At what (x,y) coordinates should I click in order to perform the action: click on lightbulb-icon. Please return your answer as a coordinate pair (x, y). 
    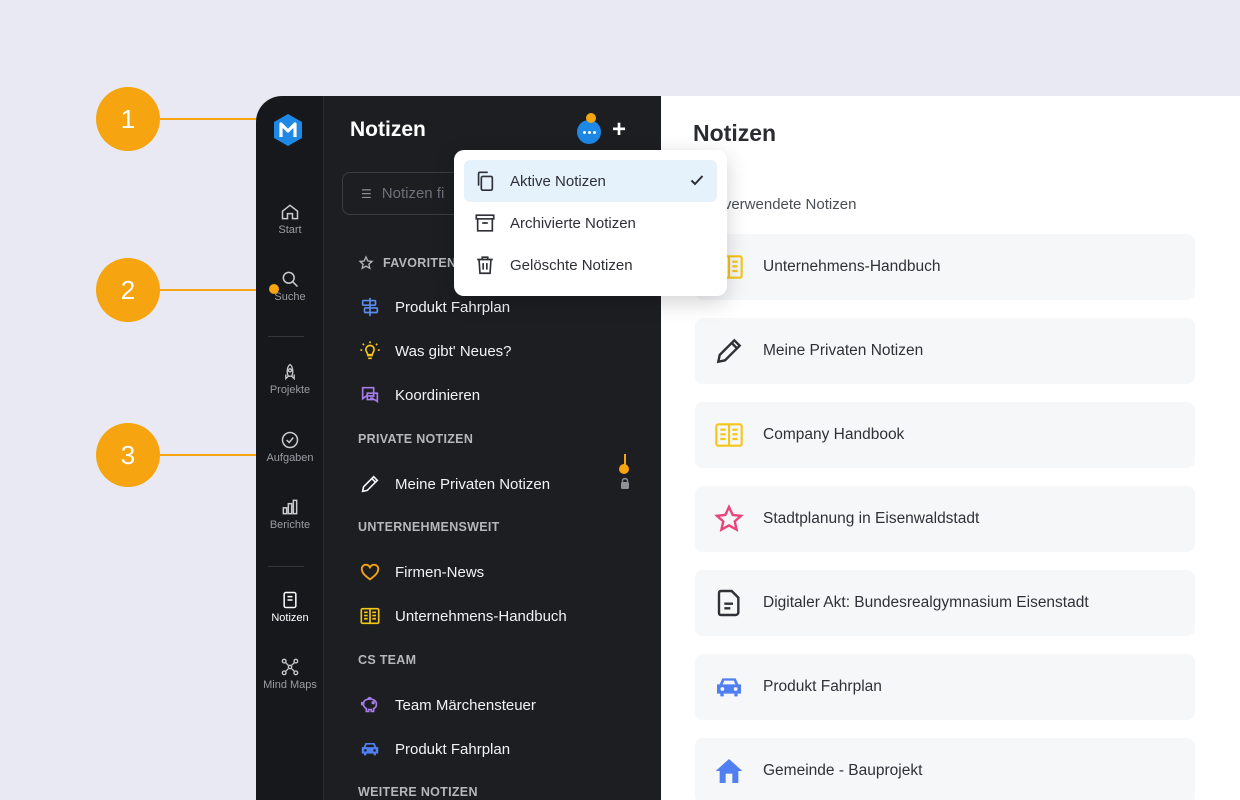
    Looking at the image, I should click on (370, 350).